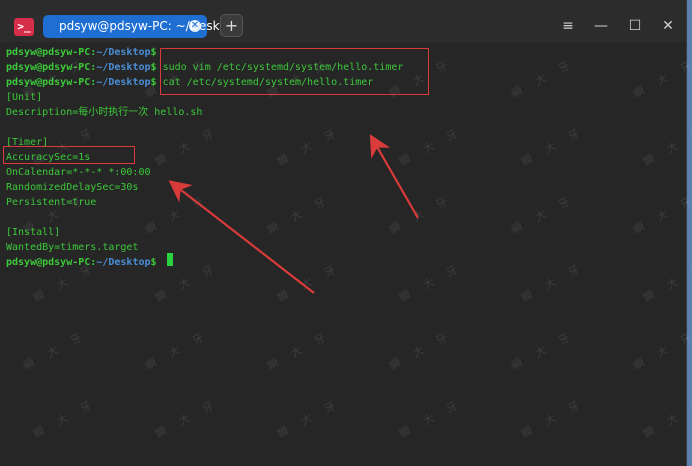 The image size is (692, 466). What do you see at coordinates (72, 247) in the screenshot?
I see `output-line: WantedBy=timers.target` at bounding box center [72, 247].